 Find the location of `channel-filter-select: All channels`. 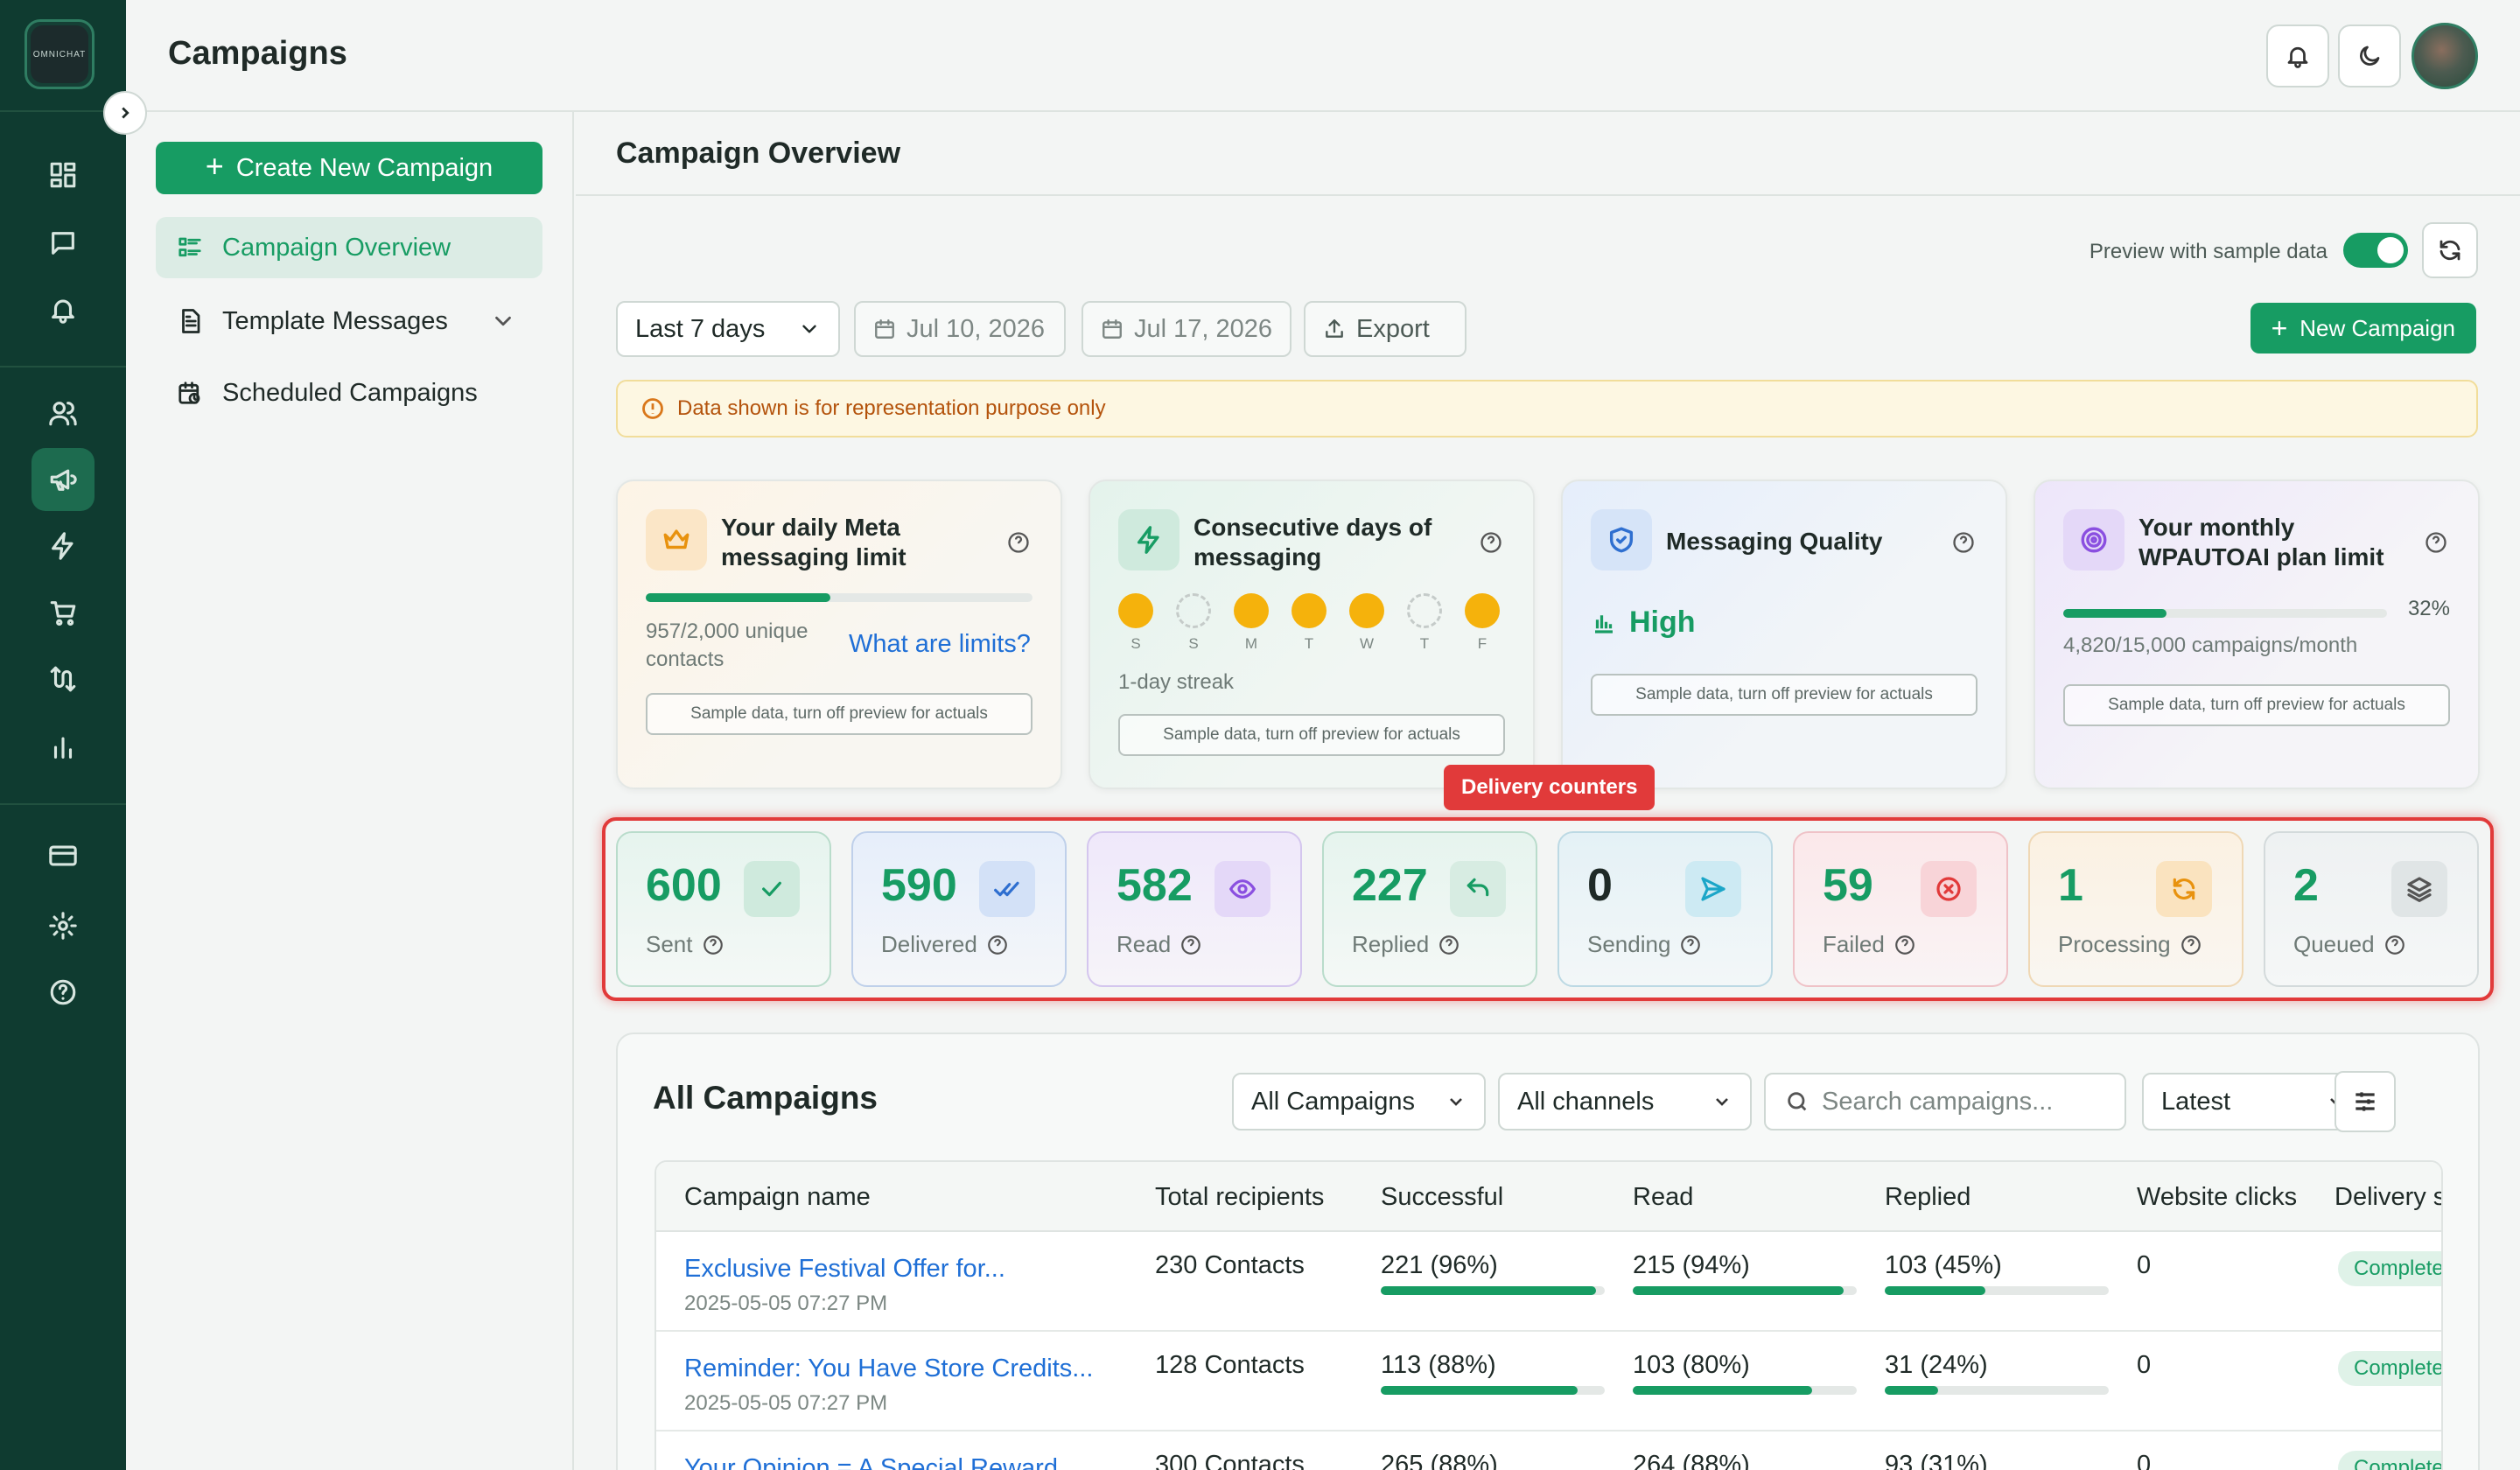

channel-filter-select: All channels is located at coordinates (1625, 1101).